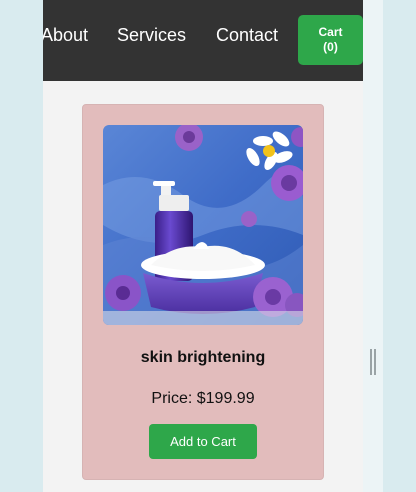 This screenshot has height=492, width=416. What do you see at coordinates (330, 32) in the screenshot?
I see `cart-label: Cart` at bounding box center [330, 32].